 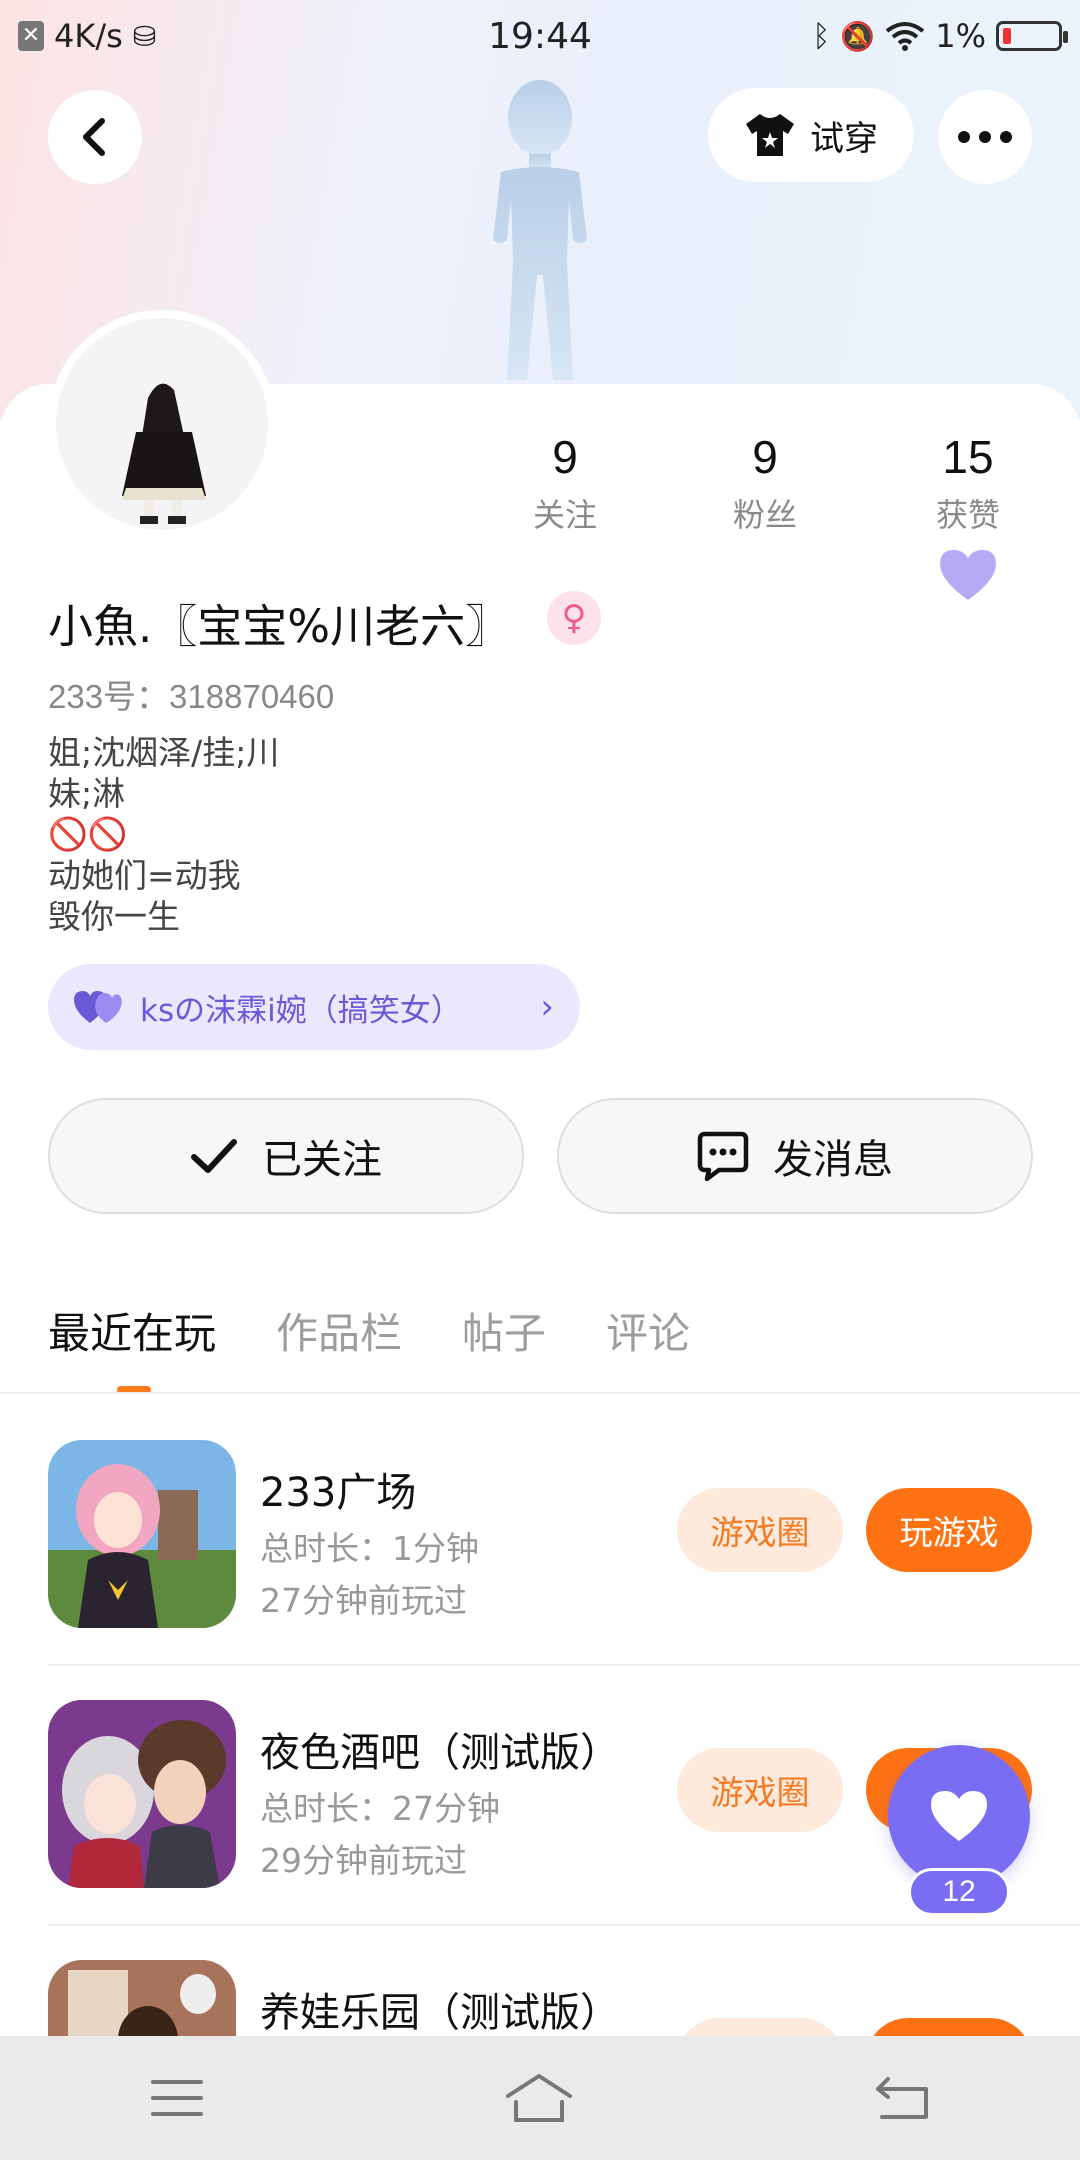 I want to click on tabs-divider, so click(x=540, y=1393).